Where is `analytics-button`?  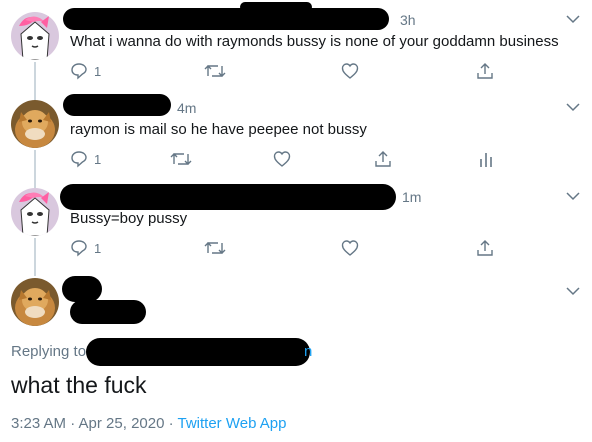
analytics-button is located at coordinates (486, 159).